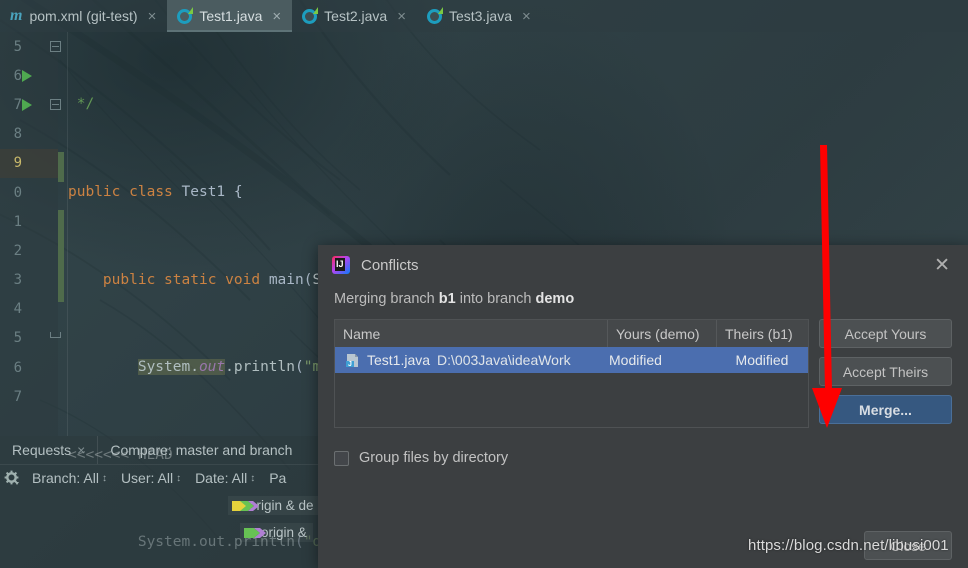  I want to click on filter-label: Branch: All, so click(65, 478).